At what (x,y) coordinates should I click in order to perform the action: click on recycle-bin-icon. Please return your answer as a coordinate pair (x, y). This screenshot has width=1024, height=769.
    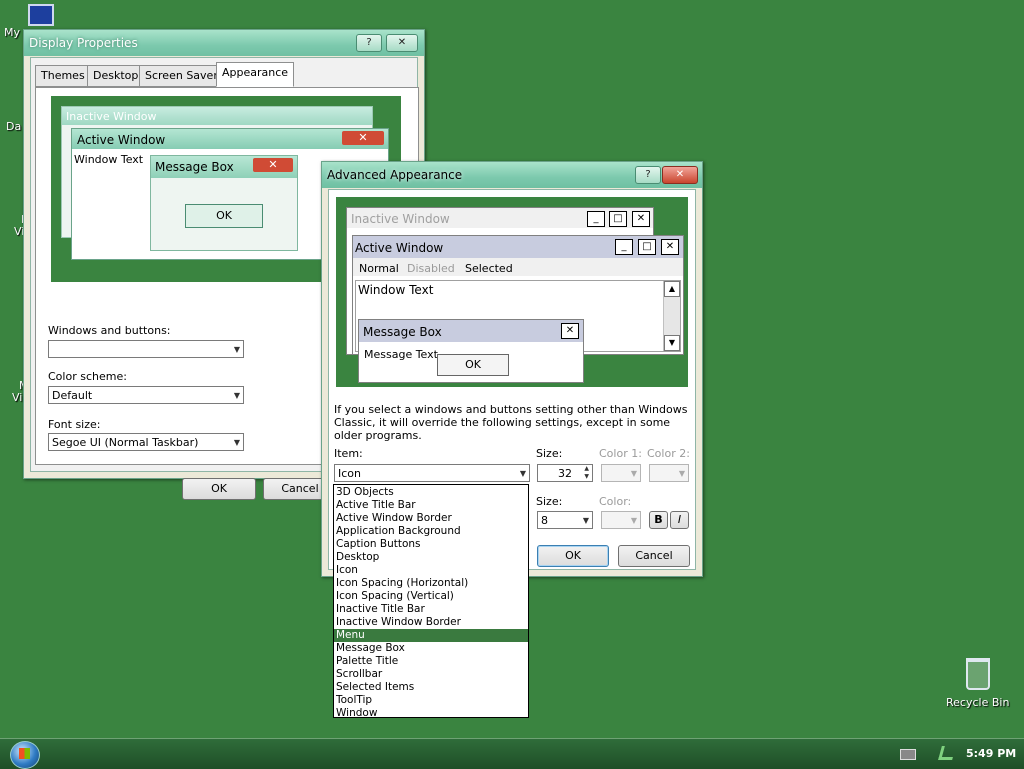
    Looking at the image, I should click on (977, 674).